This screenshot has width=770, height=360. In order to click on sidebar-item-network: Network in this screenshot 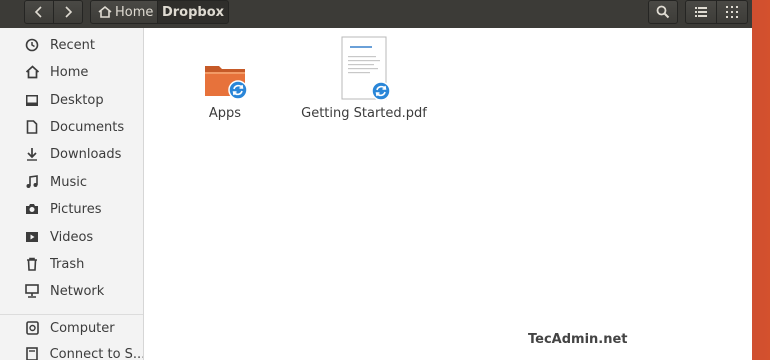, I will do `click(71, 291)`.